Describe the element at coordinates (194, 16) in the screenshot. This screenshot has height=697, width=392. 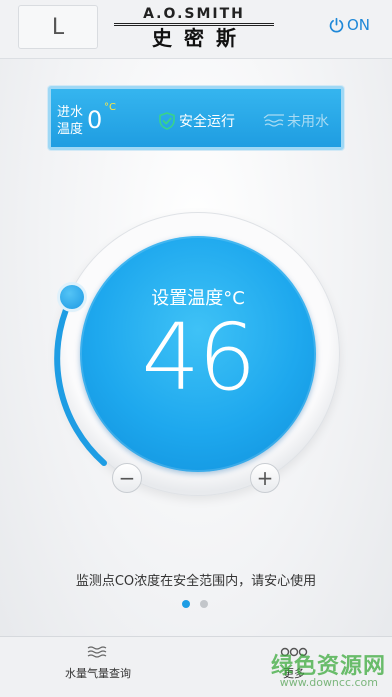
I see `brand-name-en: A.O.SMITH` at that location.